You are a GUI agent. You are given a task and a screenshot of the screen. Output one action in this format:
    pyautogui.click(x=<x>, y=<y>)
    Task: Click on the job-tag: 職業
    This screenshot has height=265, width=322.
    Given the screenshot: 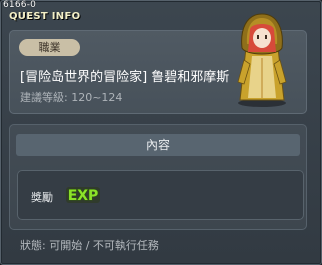 What is the action you would take?
    pyautogui.click(x=49, y=47)
    